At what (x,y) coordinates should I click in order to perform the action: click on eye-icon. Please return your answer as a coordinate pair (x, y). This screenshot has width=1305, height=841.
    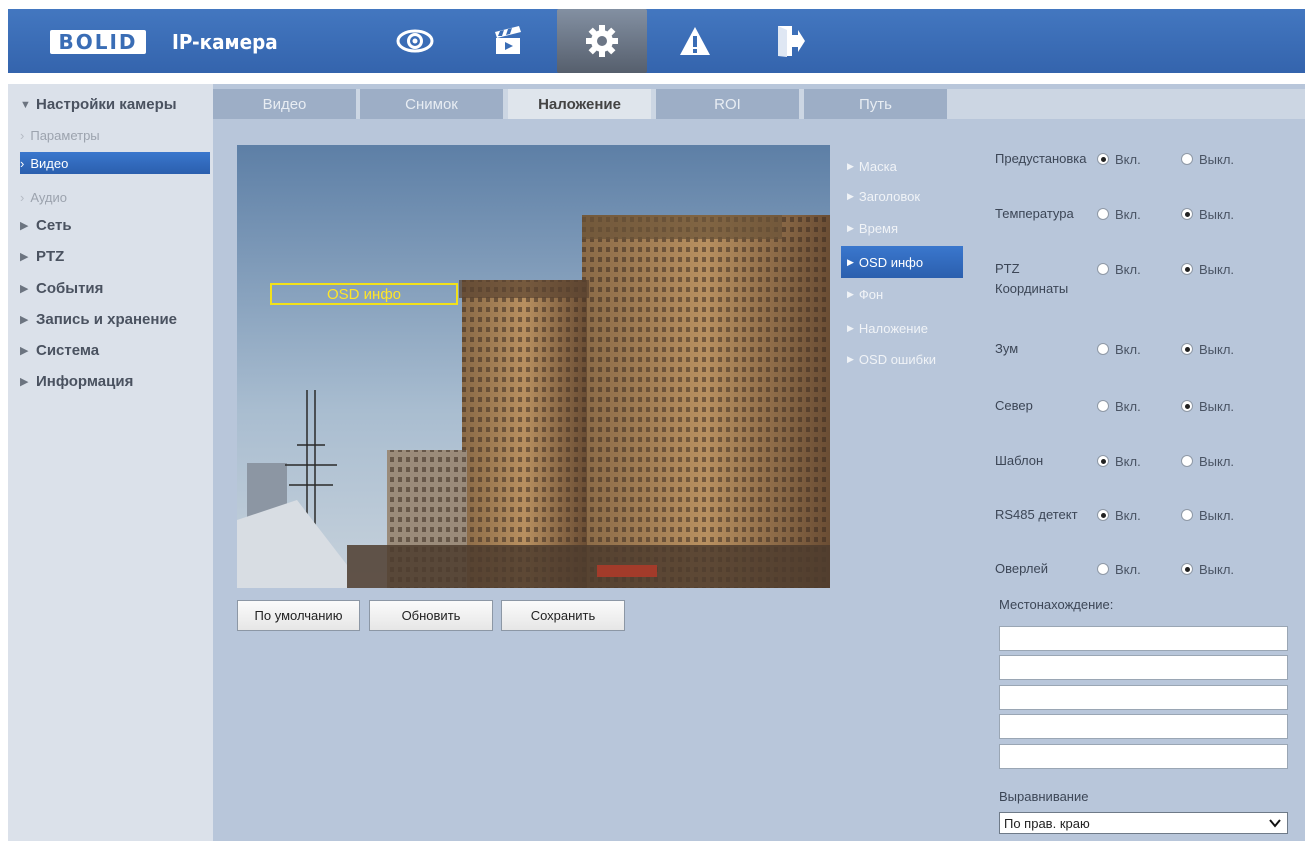
    Looking at the image, I should click on (415, 41).